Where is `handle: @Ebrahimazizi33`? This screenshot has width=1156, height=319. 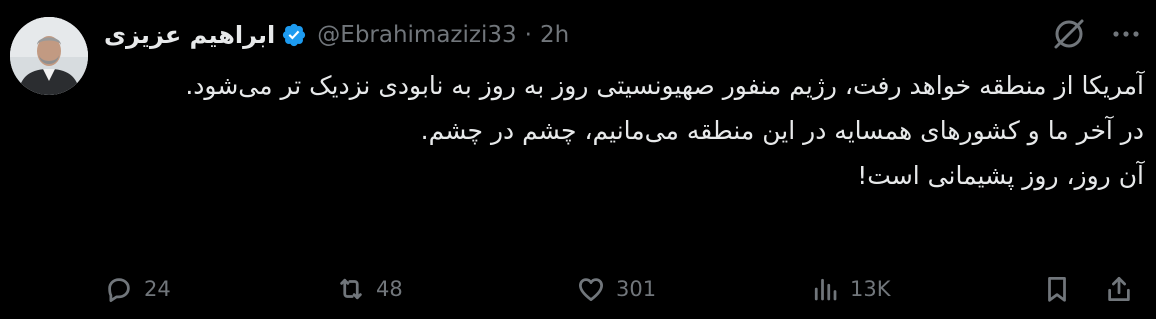 handle: @Ebrahimazizi33 is located at coordinates (416, 35).